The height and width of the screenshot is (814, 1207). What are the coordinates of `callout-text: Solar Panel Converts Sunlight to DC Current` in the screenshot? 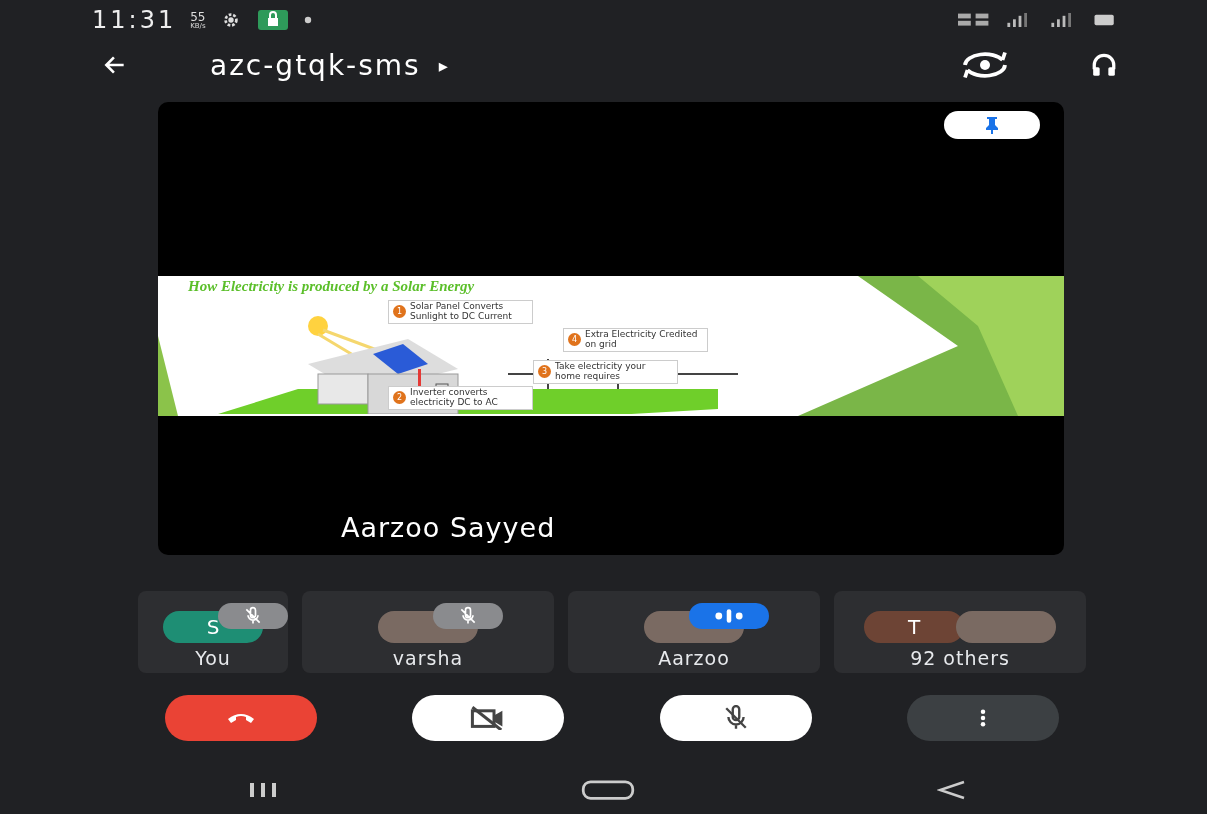 It's located at (461, 312).